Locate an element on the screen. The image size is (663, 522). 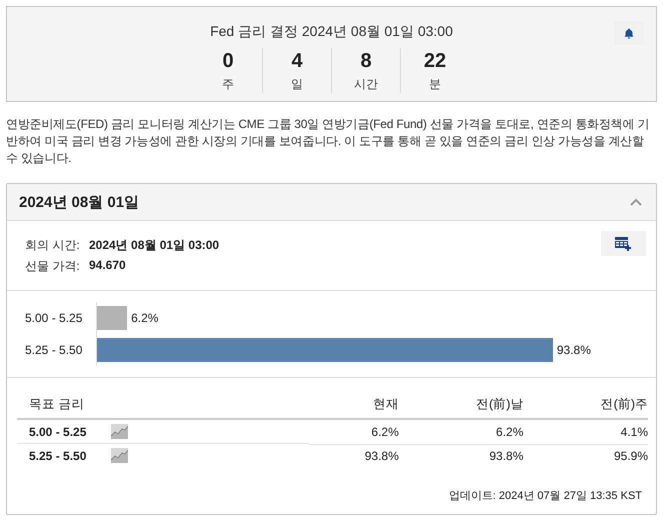
collapse-button is located at coordinates (636, 202).